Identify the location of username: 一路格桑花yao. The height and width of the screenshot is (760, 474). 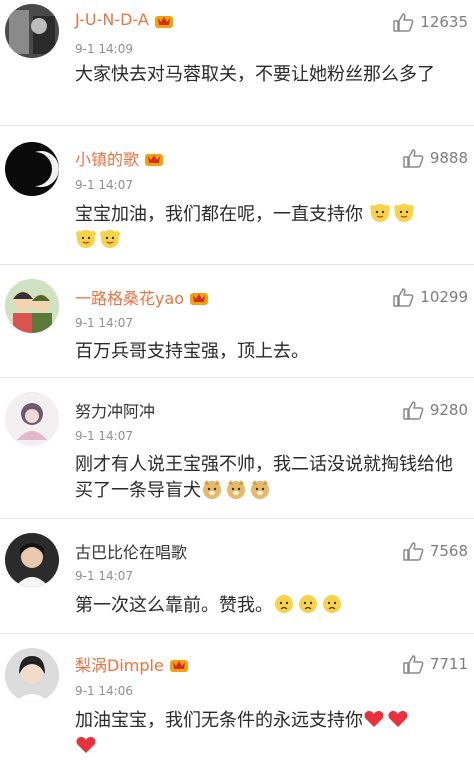
(142, 297).